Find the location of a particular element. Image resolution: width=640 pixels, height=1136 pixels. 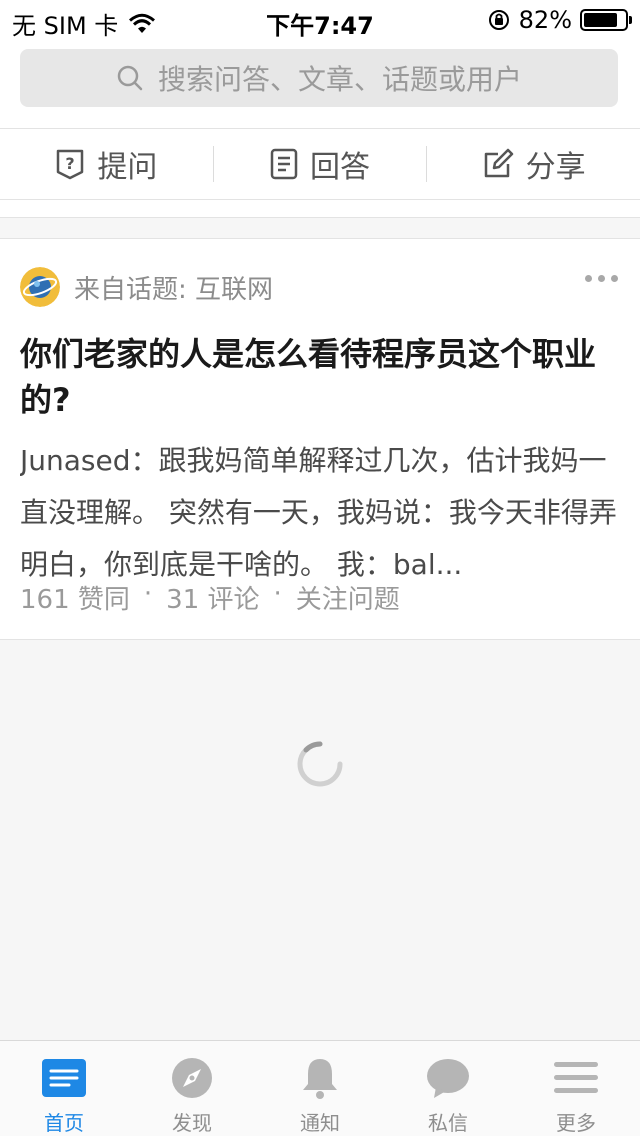

loading-spinner-icon is located at coordinates (320, 764).